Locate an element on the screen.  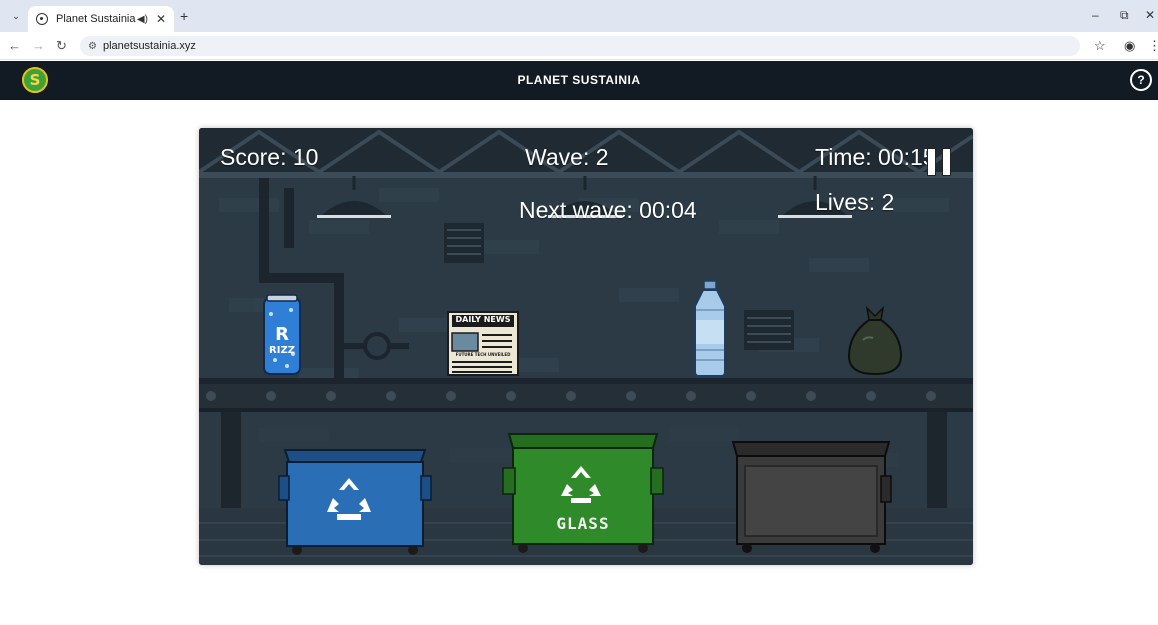
browser-tabstrip: ⌄ Planet Sustainia ◀) ✕ + – ⧉ ✕ is located at coordinates (579, 16).